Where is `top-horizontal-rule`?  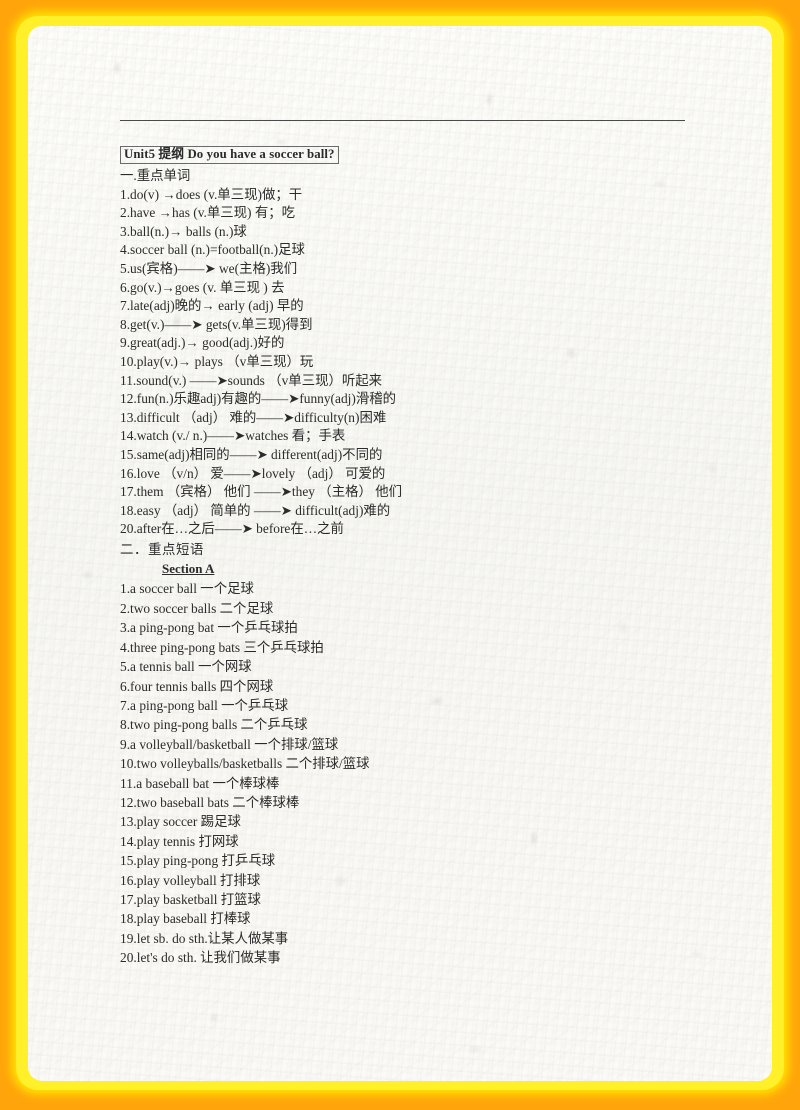
top-horizontal-rule is located at coordinates (402, 120).